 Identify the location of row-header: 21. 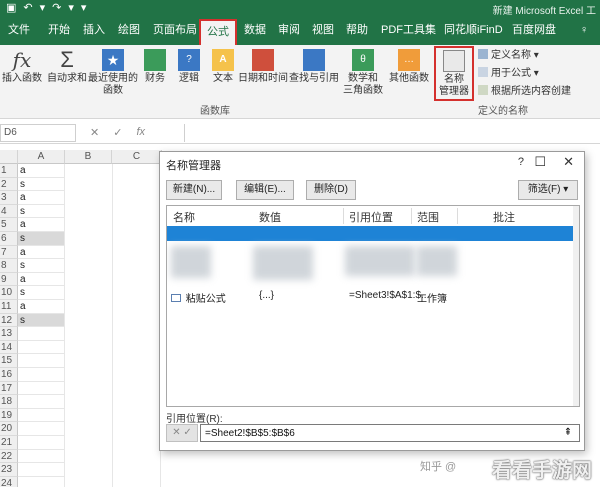
(9, 443).